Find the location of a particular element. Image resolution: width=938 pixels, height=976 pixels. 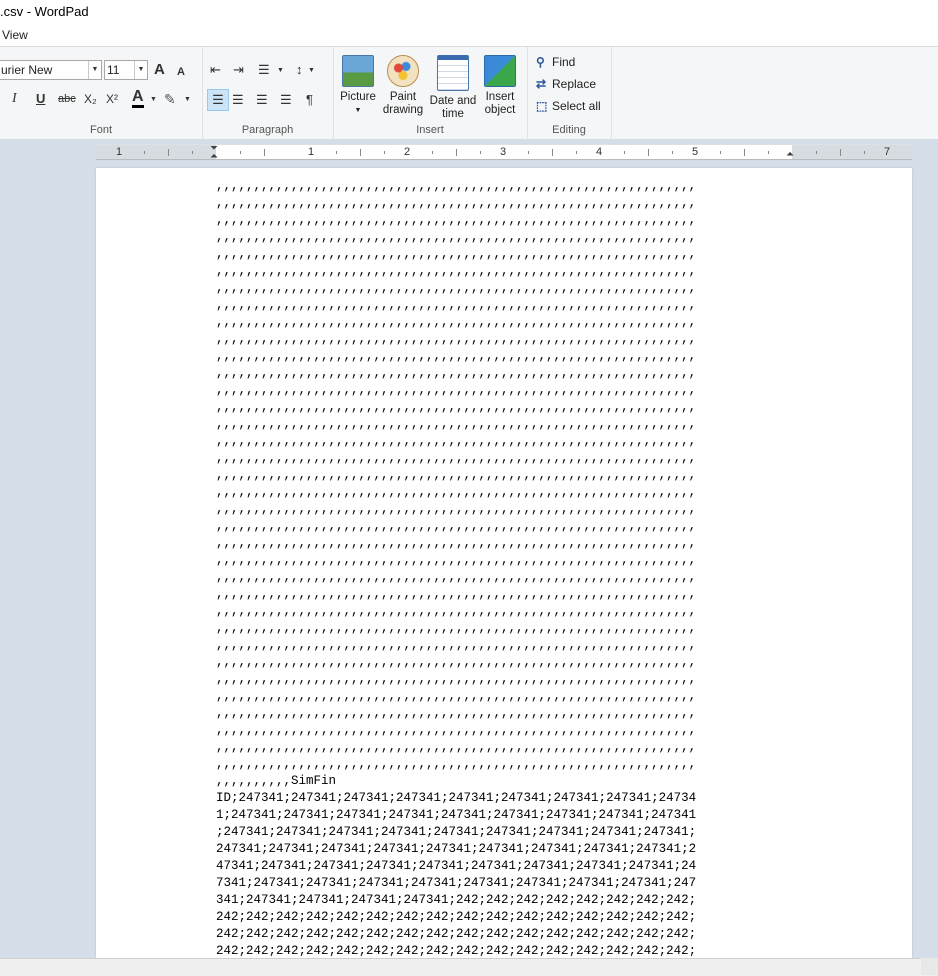

line-spacing-icon: ↕ is located at coordinates (299, 70).